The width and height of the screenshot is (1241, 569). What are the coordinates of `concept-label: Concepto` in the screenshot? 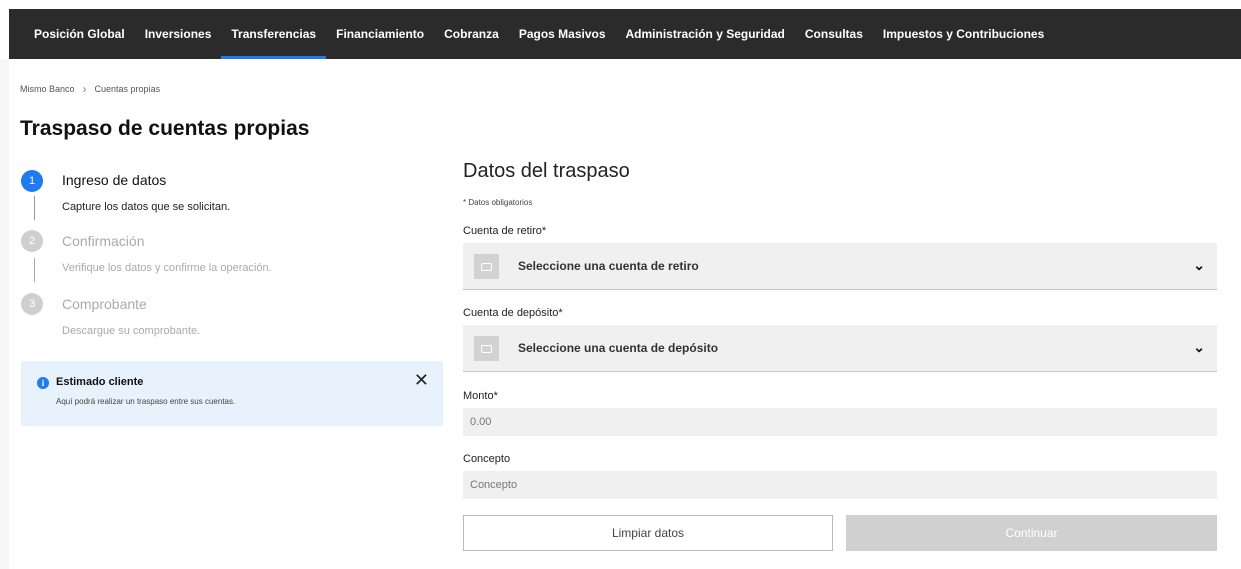 It's located at (487, 459).